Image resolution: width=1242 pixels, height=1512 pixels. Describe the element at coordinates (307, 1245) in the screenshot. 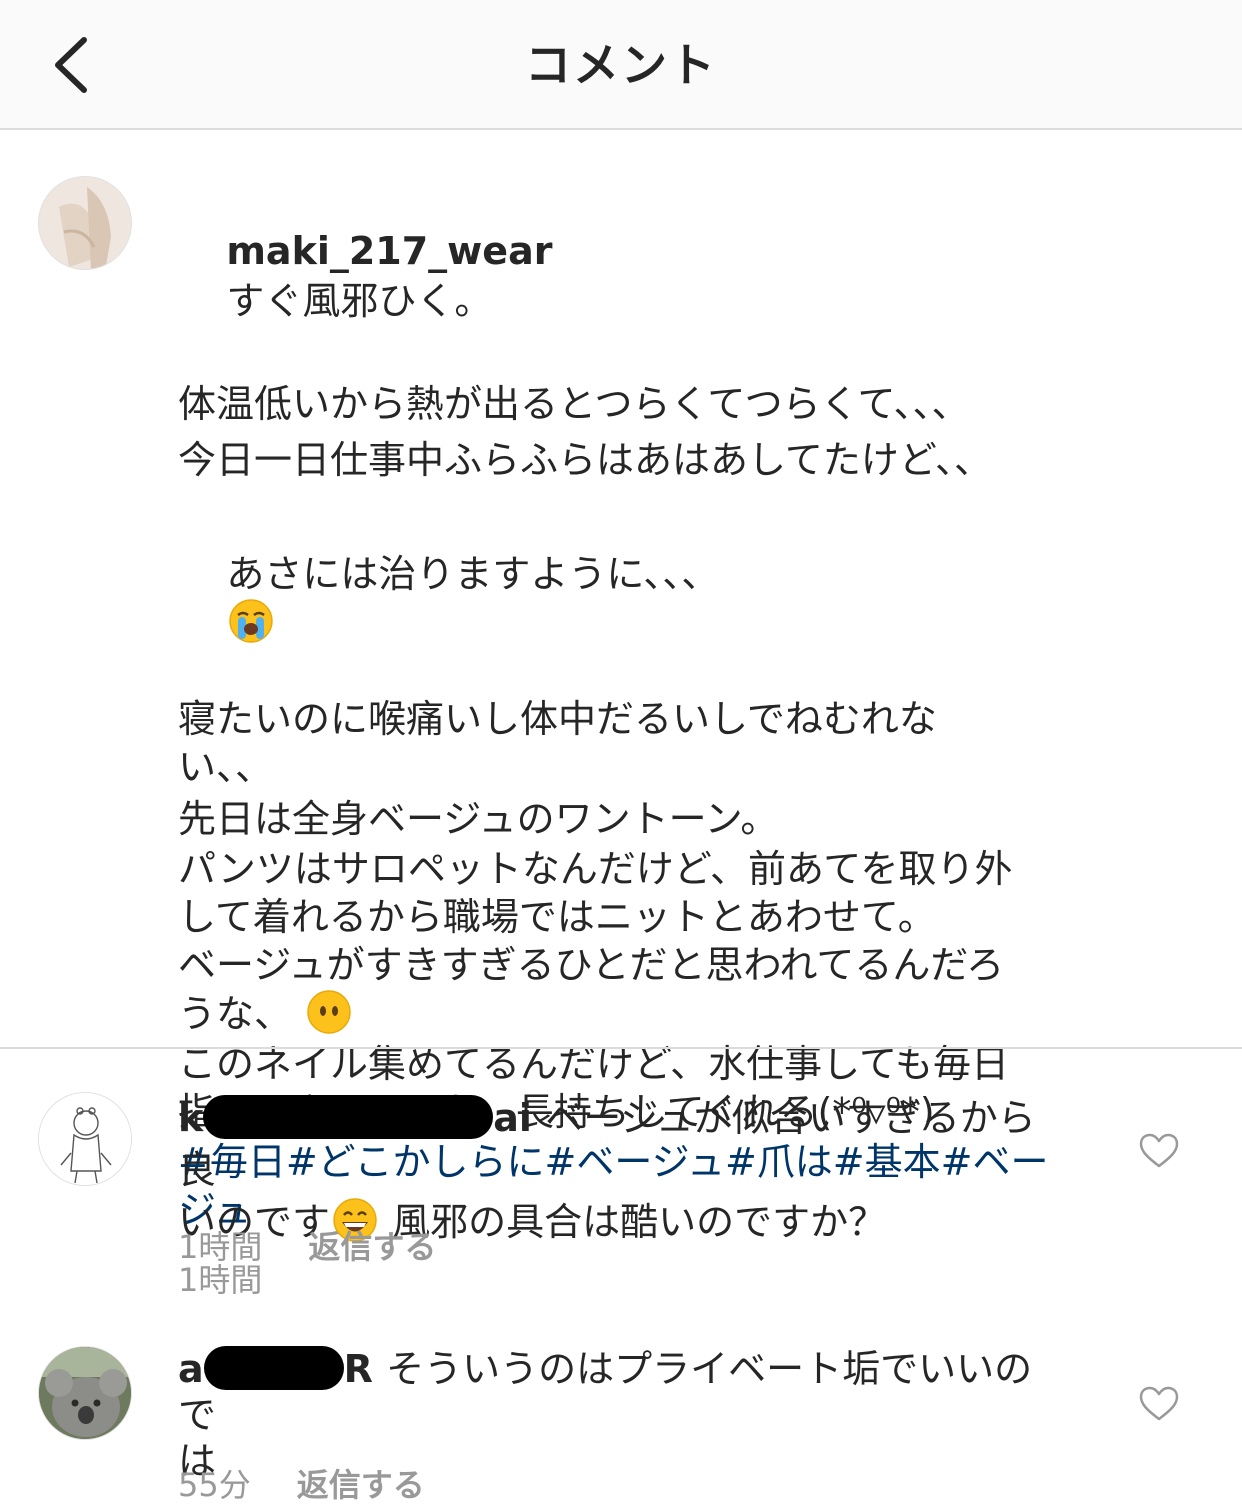

I see `comment-meta: 1時間 返信する` at that location.